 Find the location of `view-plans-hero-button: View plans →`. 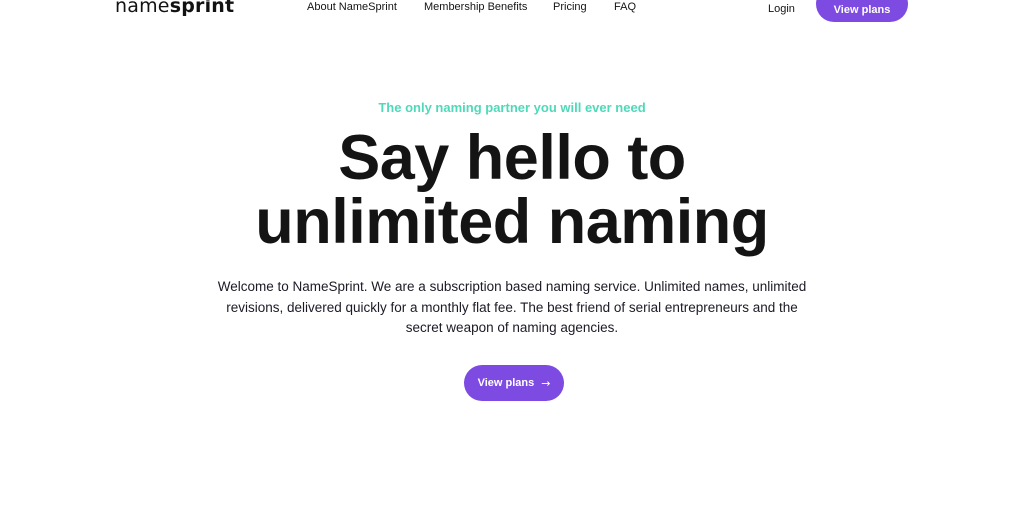

view-plans-hero-button: View plans → is located at coordinates (514, 383).